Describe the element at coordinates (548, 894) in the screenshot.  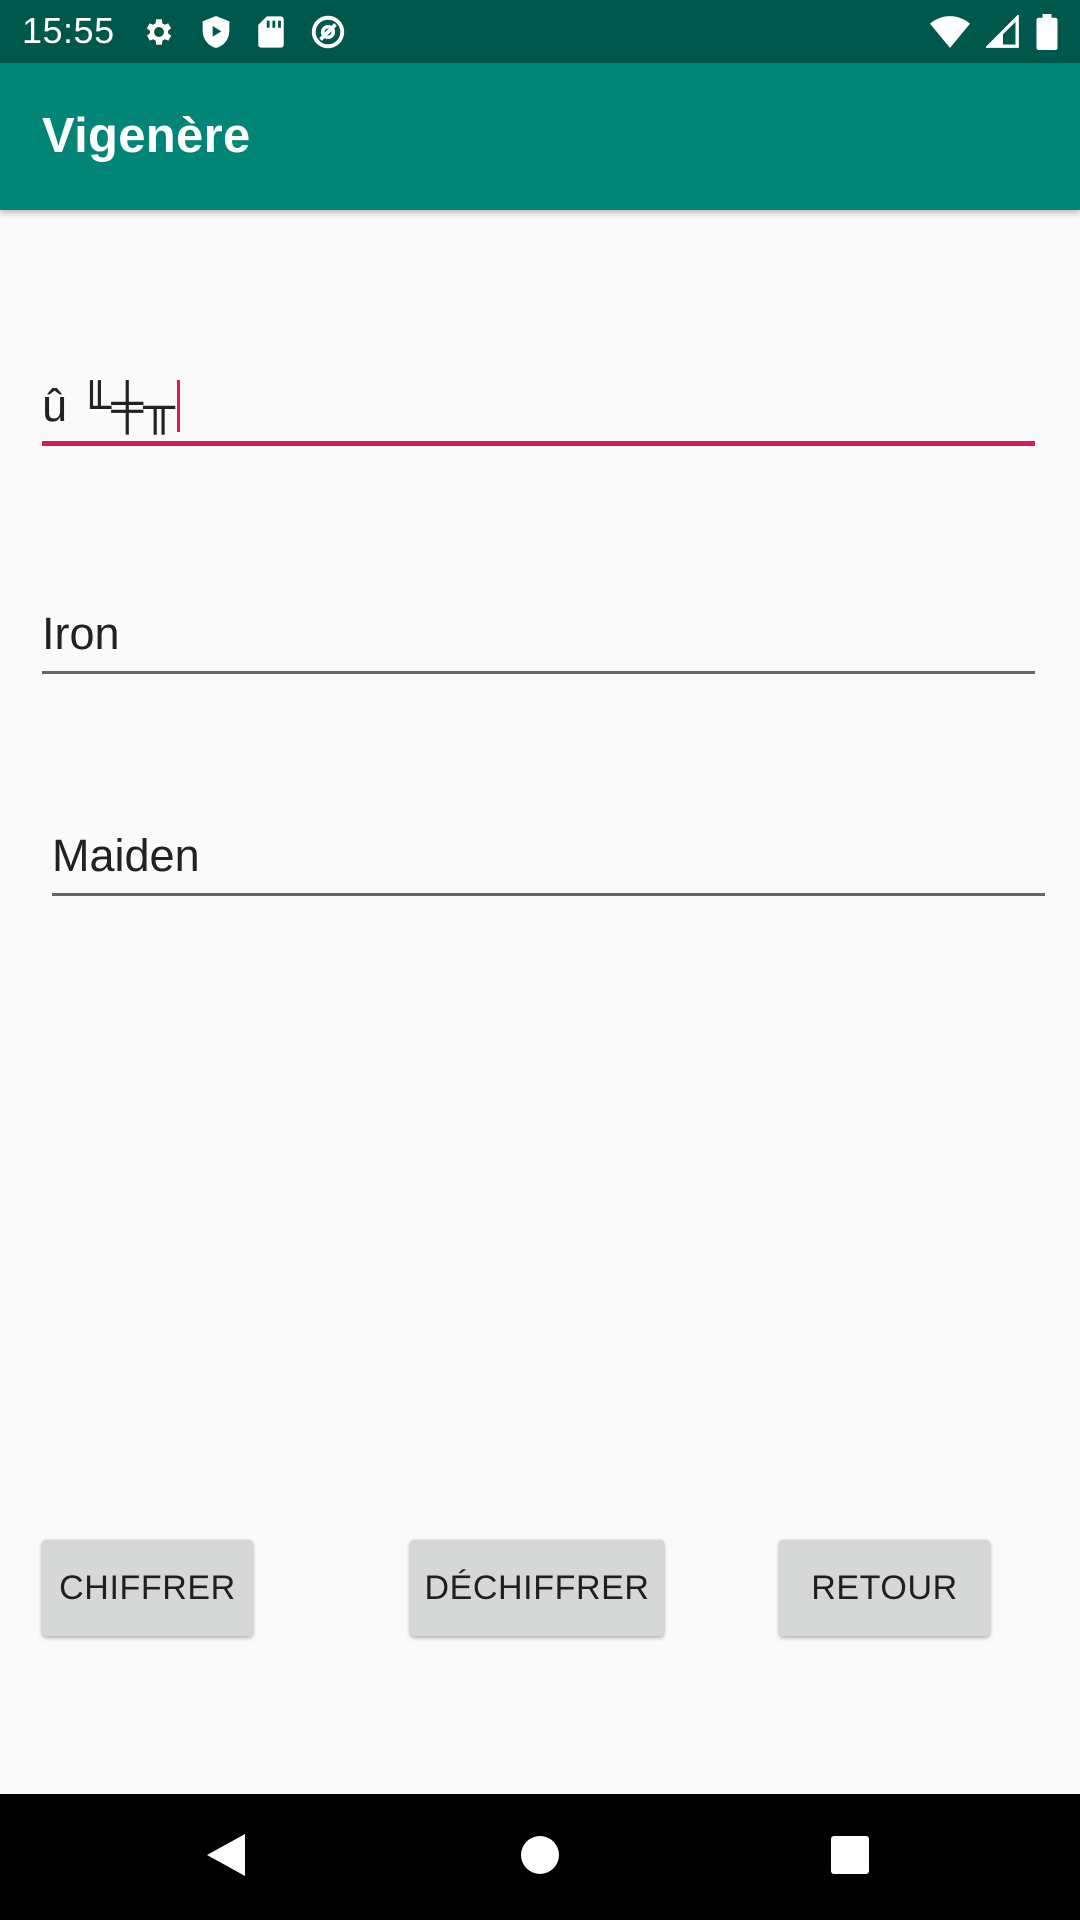
I see `plain-text-underline` at that location.